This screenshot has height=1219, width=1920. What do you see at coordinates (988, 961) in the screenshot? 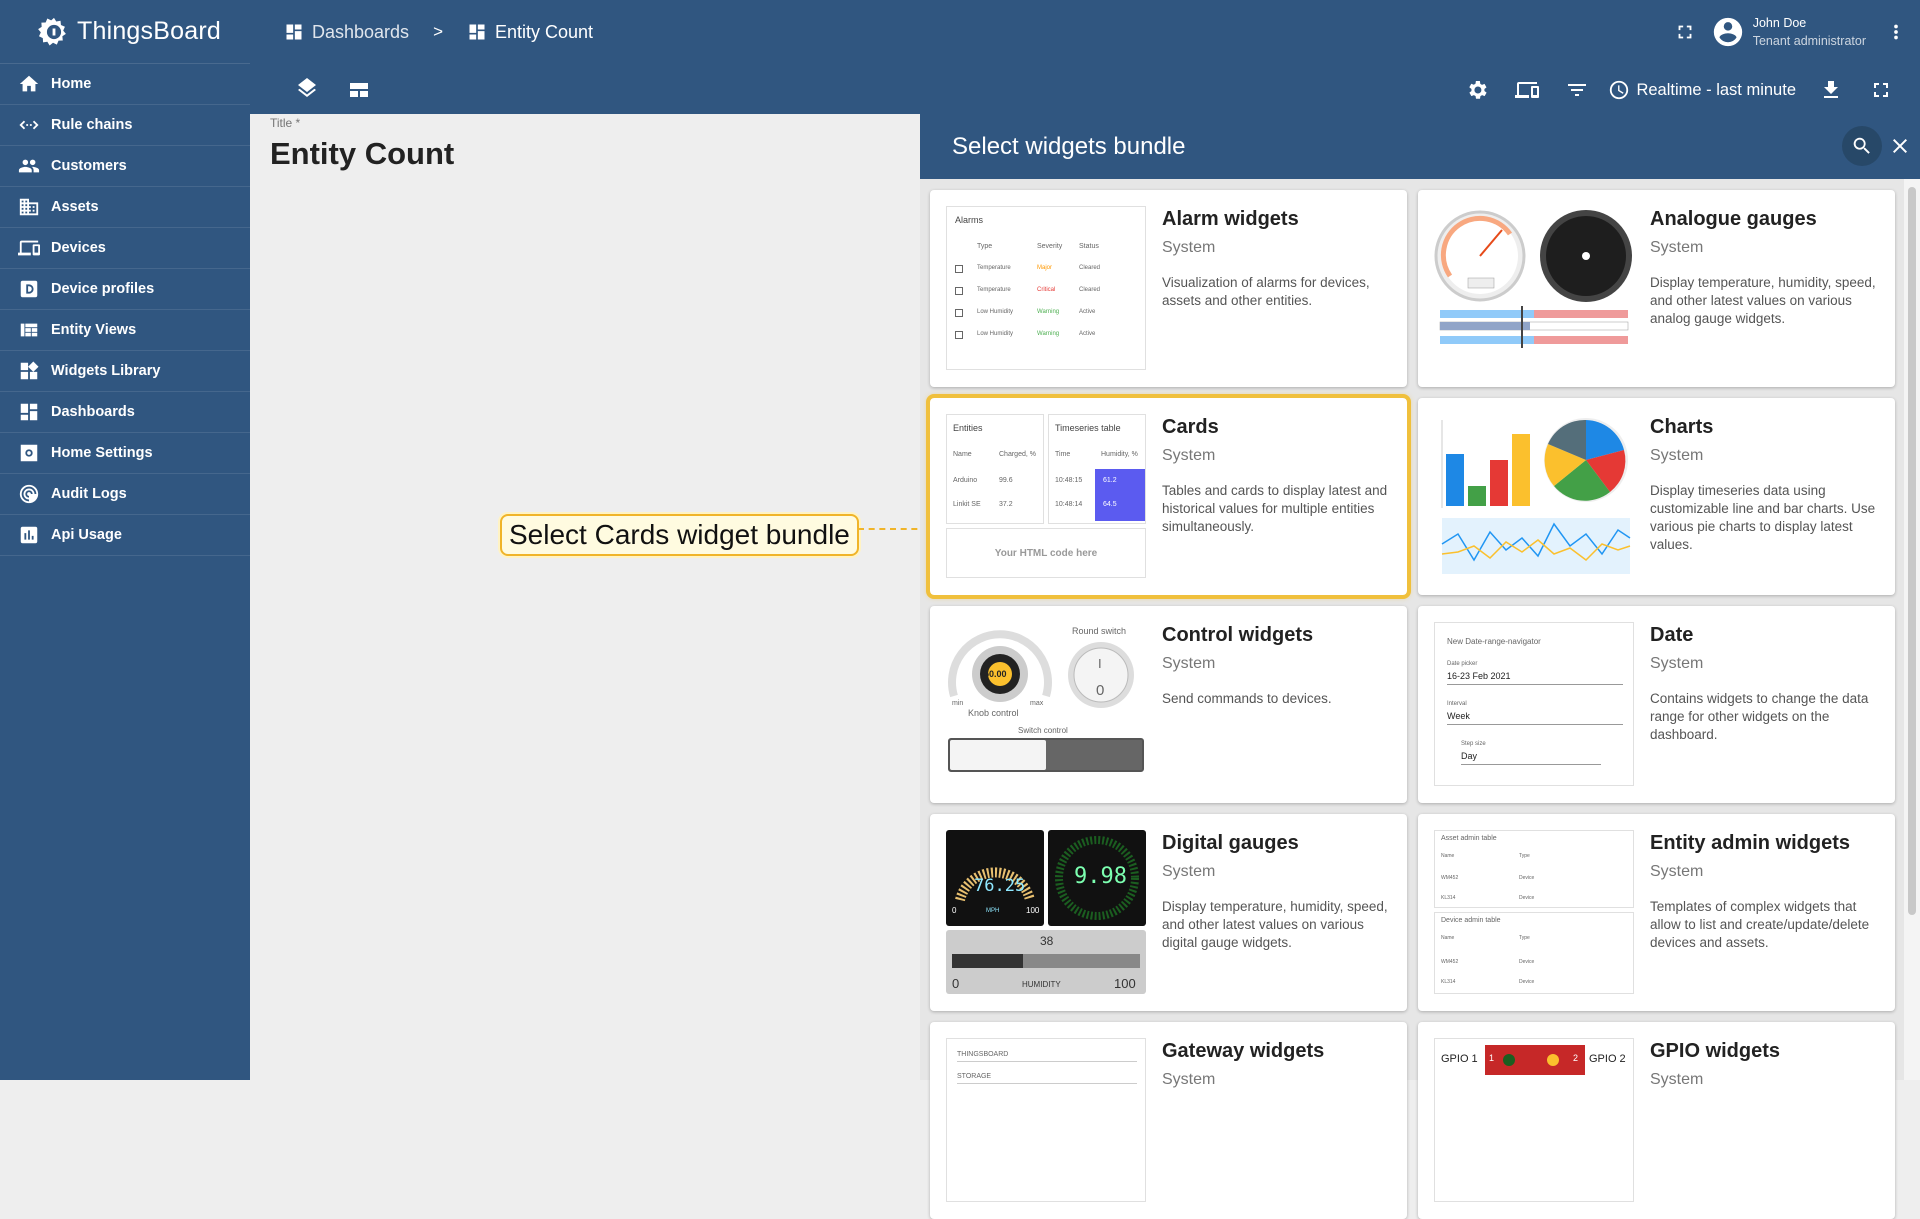
I see `humidity-fill` at bounding box center [988, 961].